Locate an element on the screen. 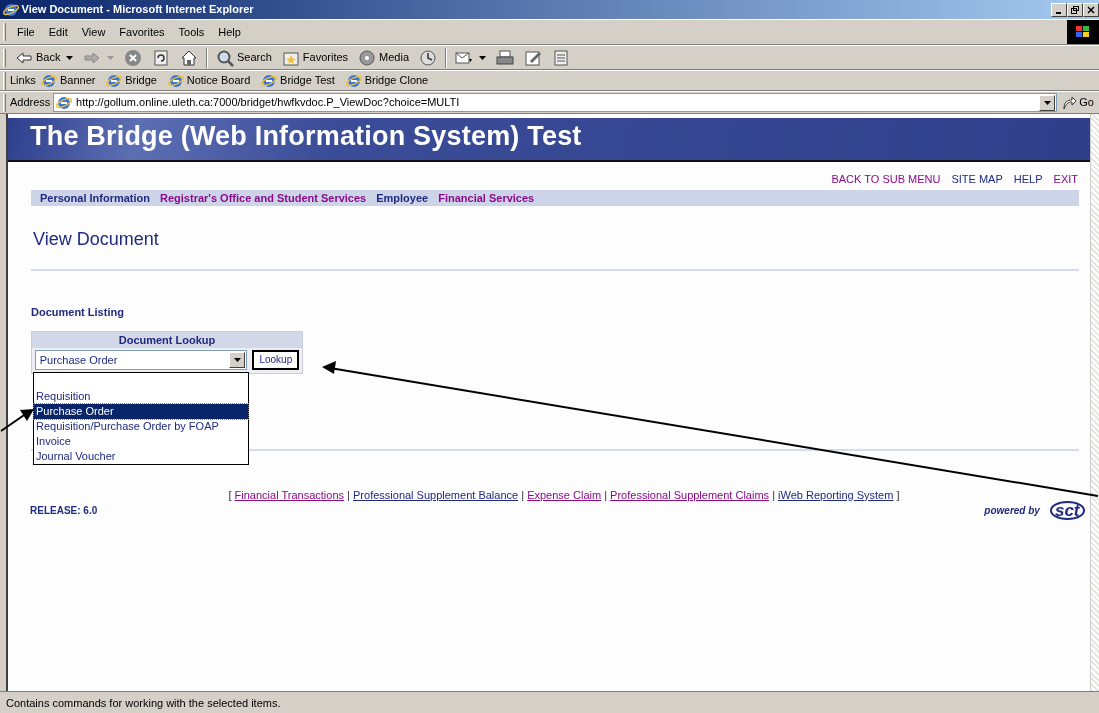  top-link: SITE MAP is located at coordinates (977, 179).